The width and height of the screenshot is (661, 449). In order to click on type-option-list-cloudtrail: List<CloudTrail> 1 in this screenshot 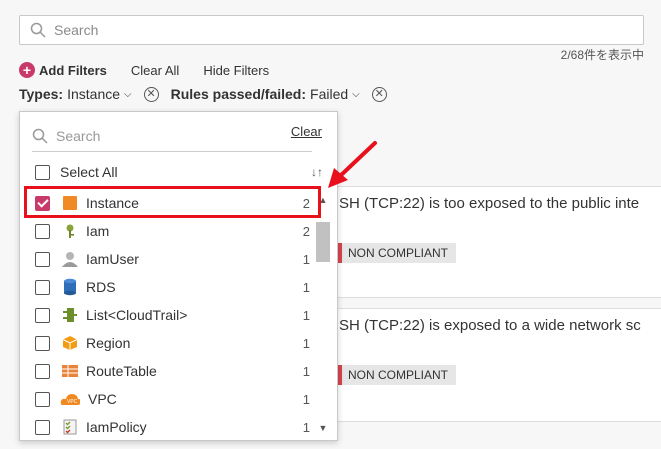, I will do `click(168, 315)`.